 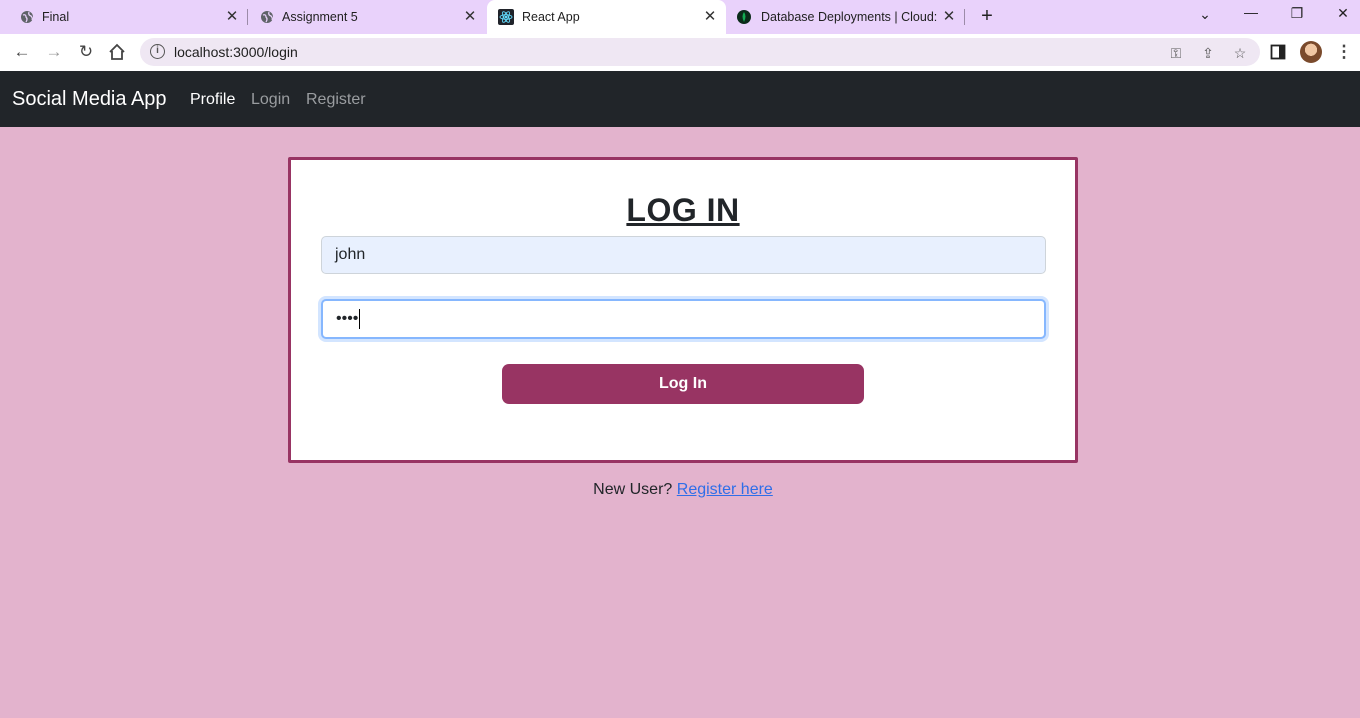 I want to click on mongodb-icon, so click(x=744, y=17).